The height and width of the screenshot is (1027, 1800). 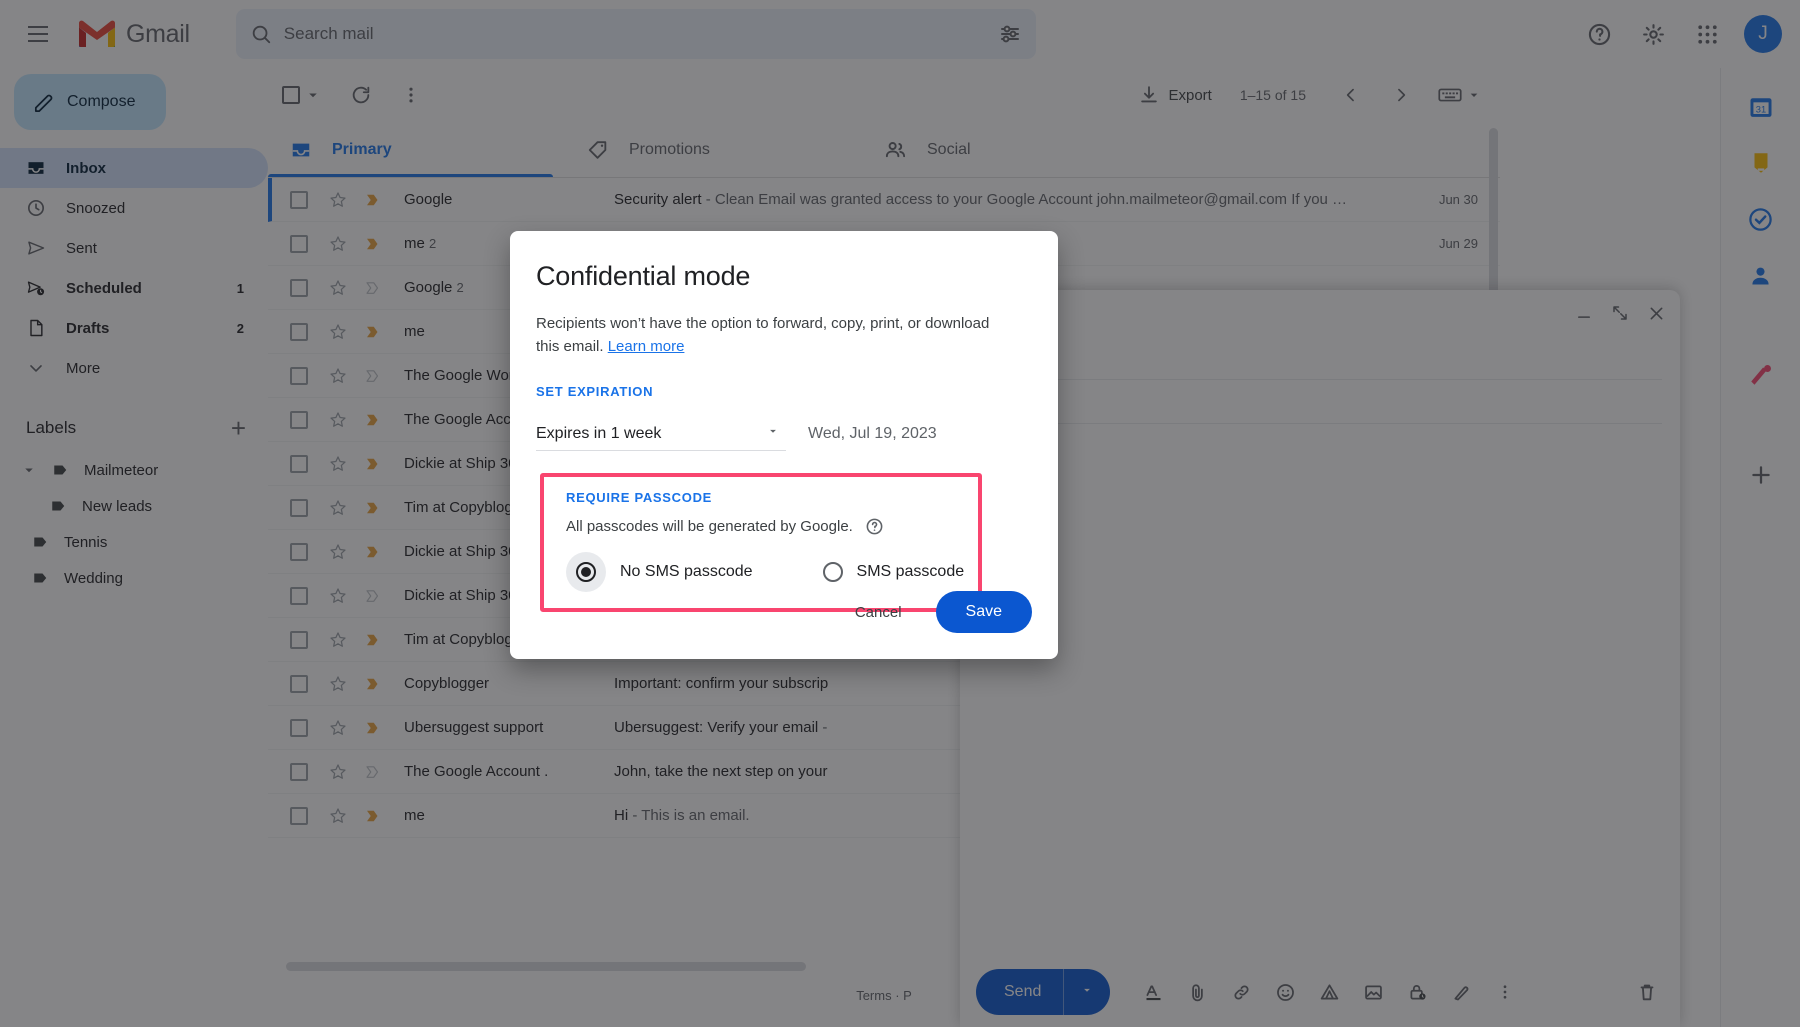 What do you see at coordinates (1761, 219) in the screenshot?
I see `tasks-icon` at bounding box center [1761, 219].